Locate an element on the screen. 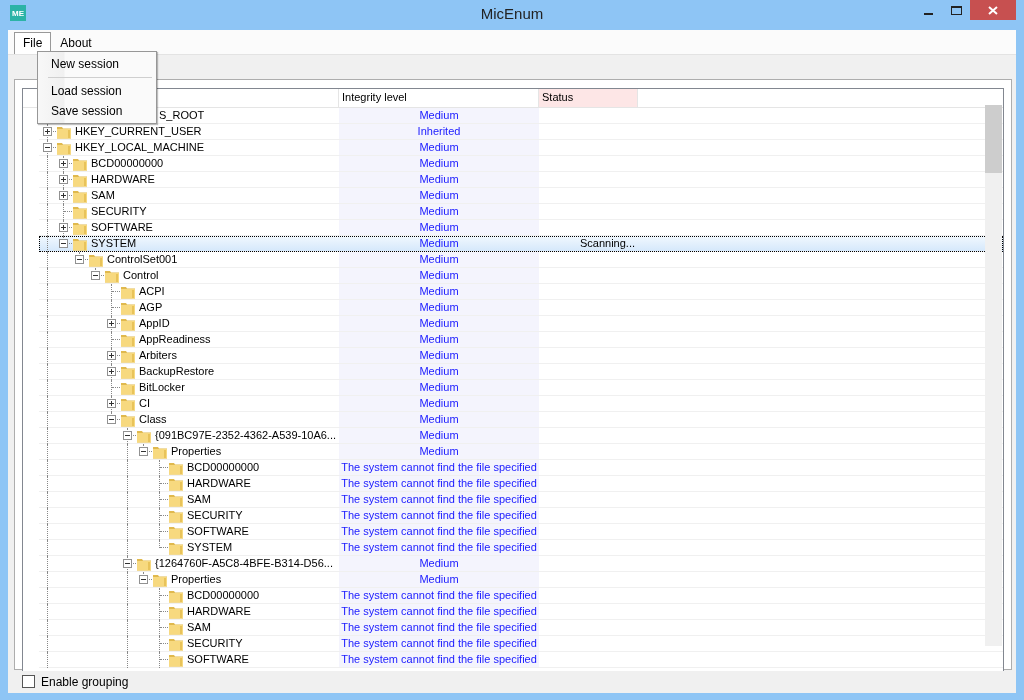 Image resolution: width=1024 pixels, height=700 pixels. tree-item: Class is located at coordinates (153, 419).